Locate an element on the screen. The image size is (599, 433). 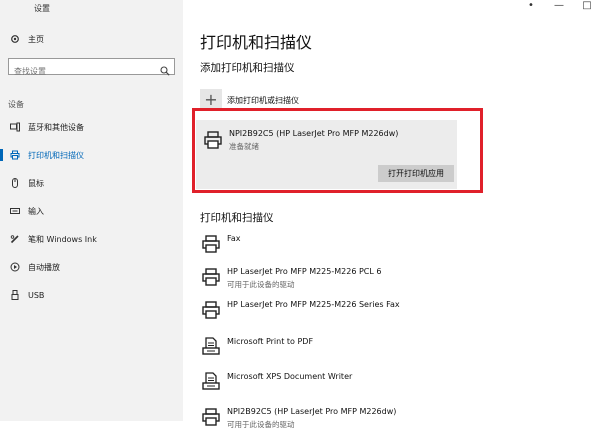
sidebar-item-pen: 笔和 Windows Ink is located at coordinates (91, 239).